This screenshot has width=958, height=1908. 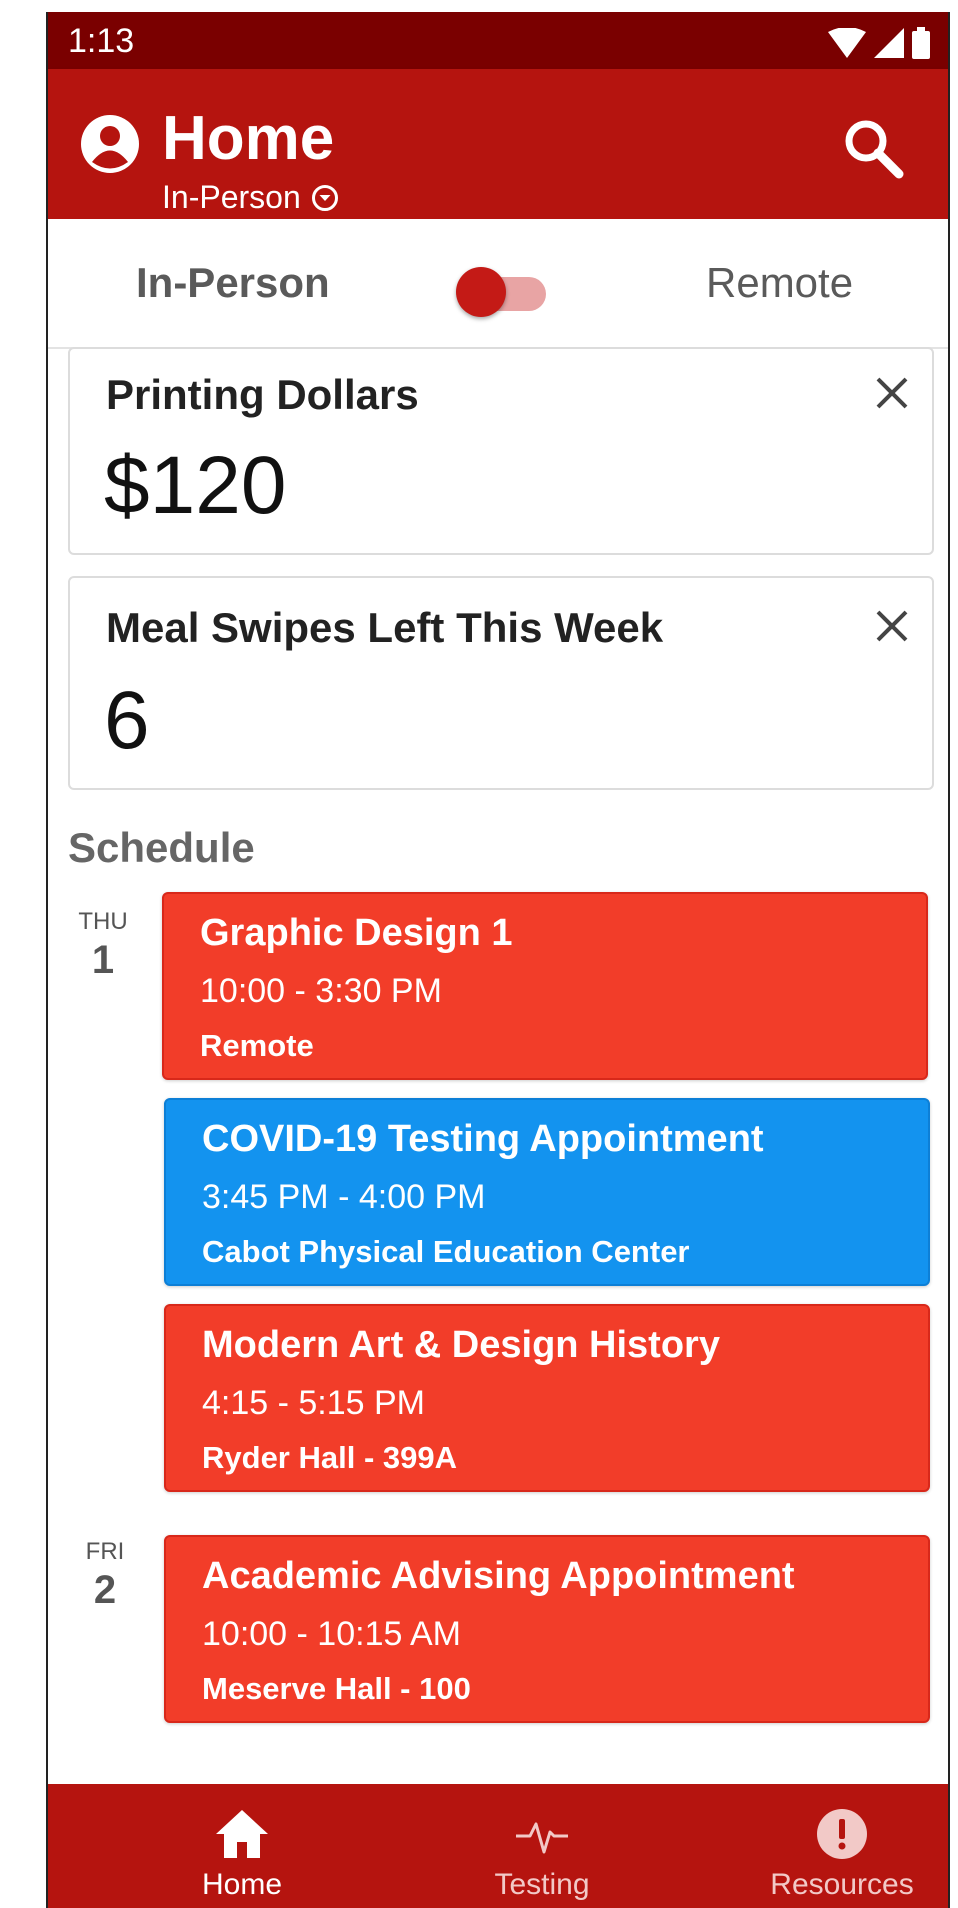 I want to click on mode-switch, so click(x=501, y=291).